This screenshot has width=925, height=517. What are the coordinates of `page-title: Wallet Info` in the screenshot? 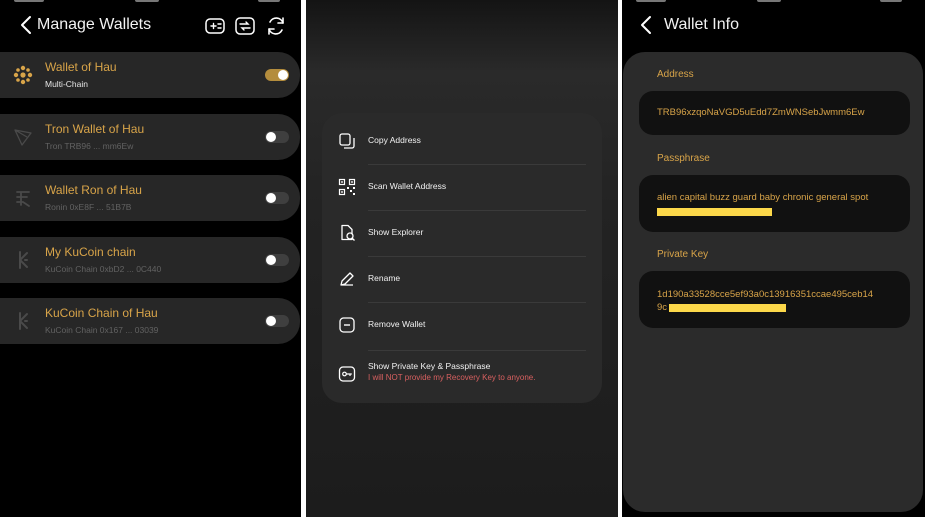 It's located at (701, 24).